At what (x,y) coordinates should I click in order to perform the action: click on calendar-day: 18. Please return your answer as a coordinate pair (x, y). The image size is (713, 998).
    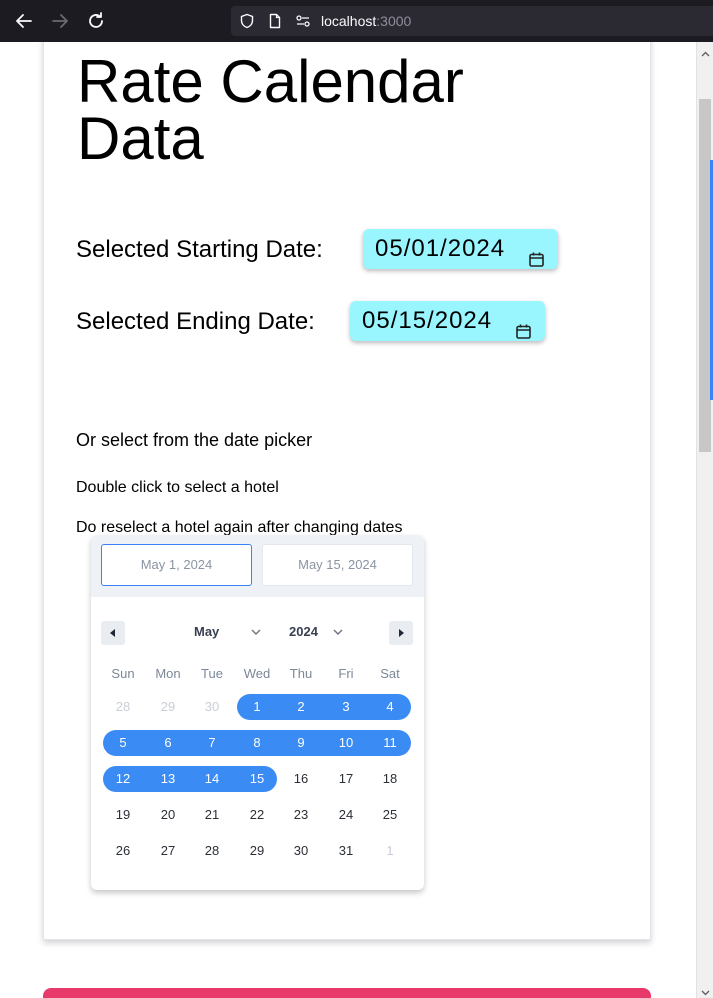
    Looking at the image, I should click on (390, 779).